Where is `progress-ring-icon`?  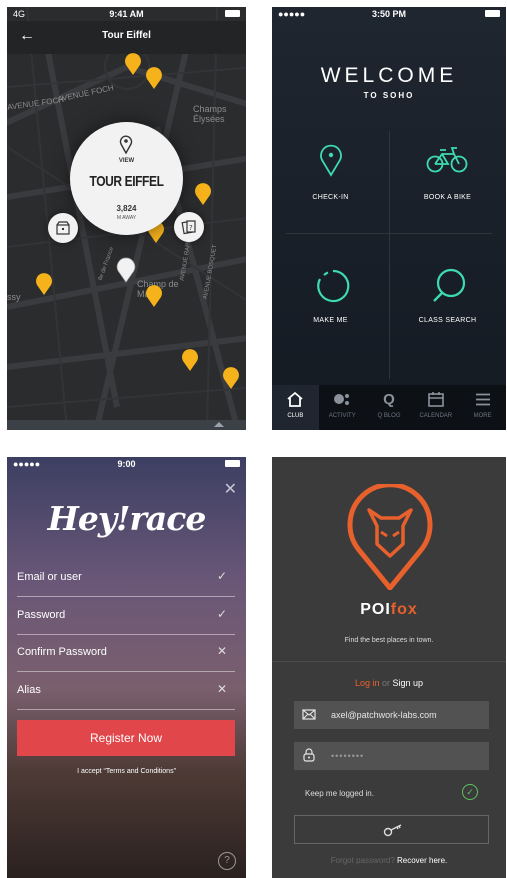 progress-ring-icon is located at coordinates (333, 286).